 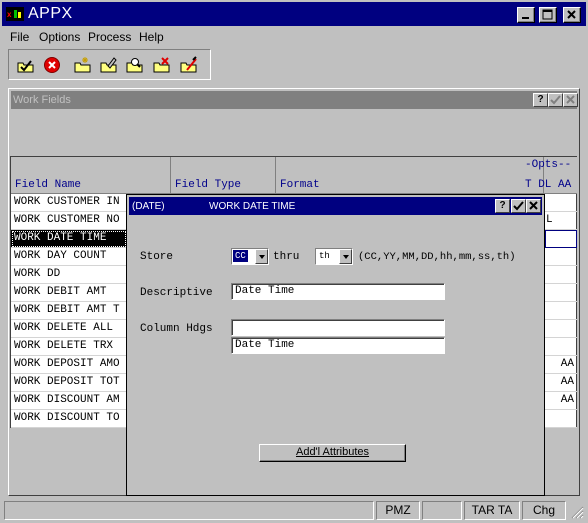 What do you see at coordinates (189, 510) in the screenshot?
I see `status-message` at bounding box center [189, 510].